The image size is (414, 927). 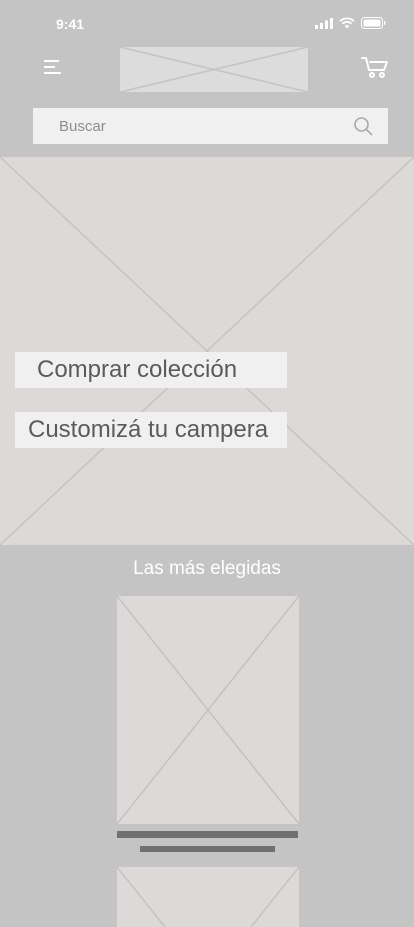 I want to click on buy-collection-button: Comprar colección, so click(x=151, y=370).